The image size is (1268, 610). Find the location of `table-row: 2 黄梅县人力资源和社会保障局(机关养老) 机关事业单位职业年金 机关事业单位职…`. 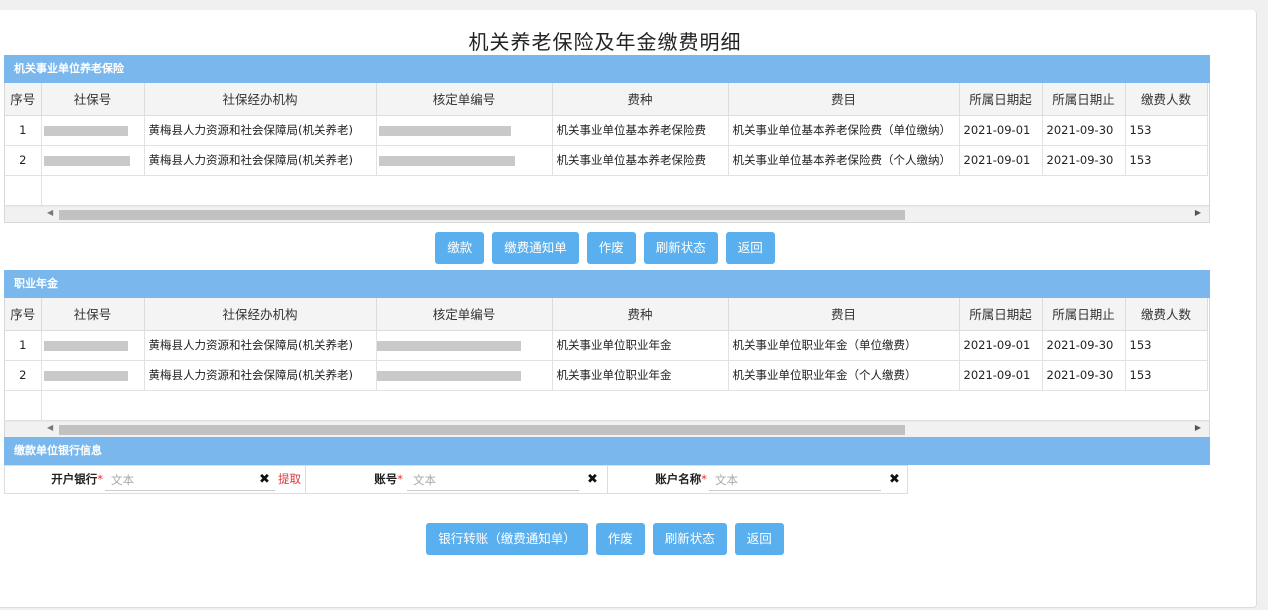

table-row: 2 黄梅县人力资源和社会保障局(机关养老) 机关事业单位职业年金 机关事业单位职… is located at coordinates (606, 375).